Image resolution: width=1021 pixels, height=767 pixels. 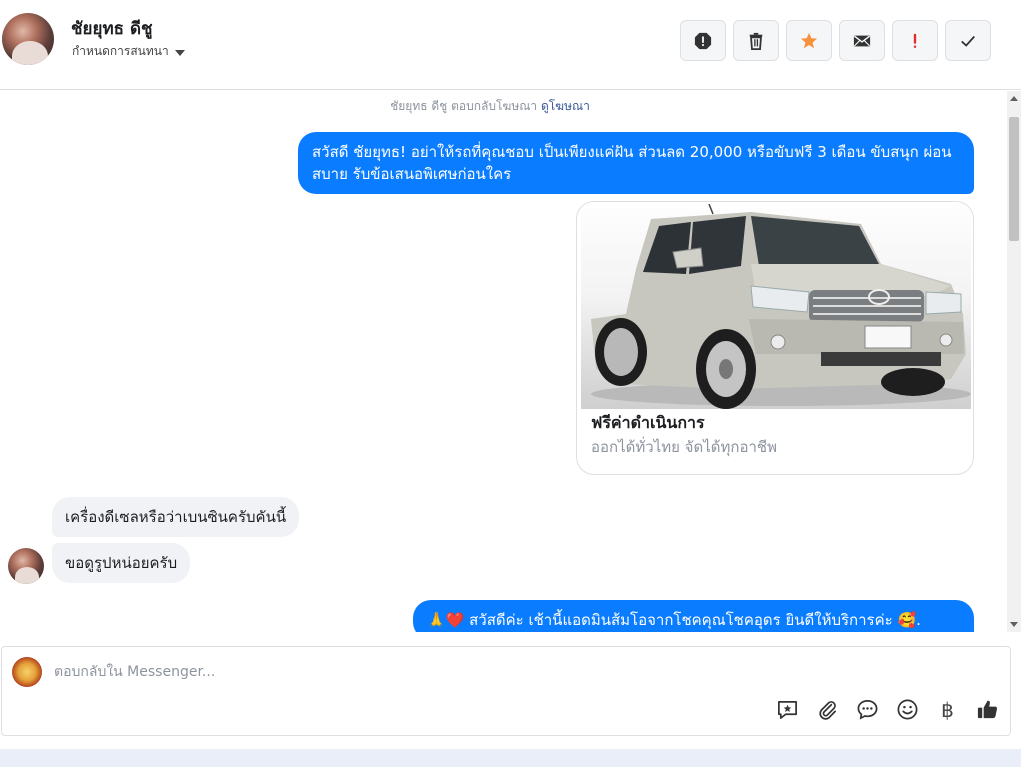 I want to click on trash-icon, so click(x=756, y=41).